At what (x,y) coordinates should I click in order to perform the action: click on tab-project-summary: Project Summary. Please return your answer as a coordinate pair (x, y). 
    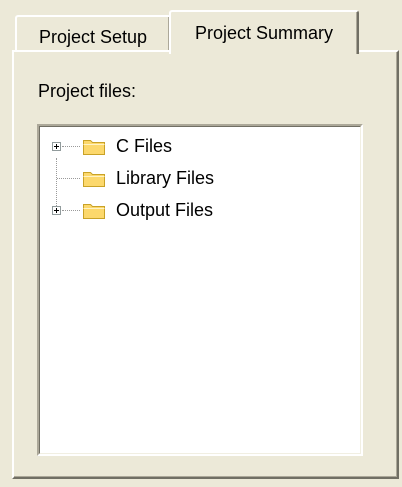
    Looking at the image, I should click on (264, 32).